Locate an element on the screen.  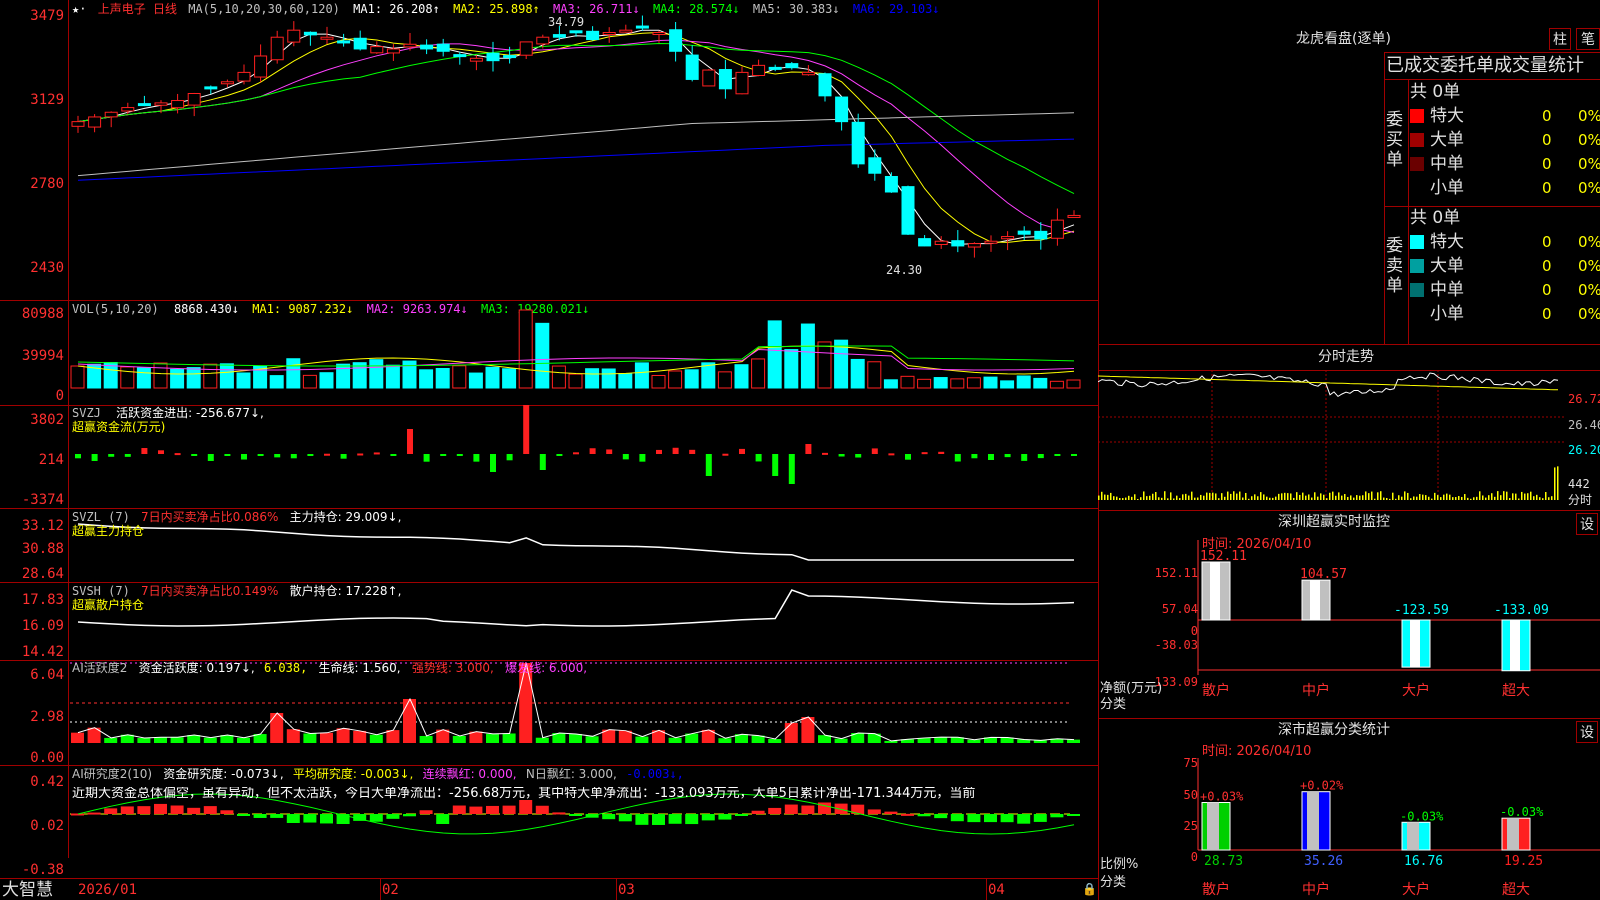
svzl-axis-label: 33.12 is located at coordinates (42, 526).